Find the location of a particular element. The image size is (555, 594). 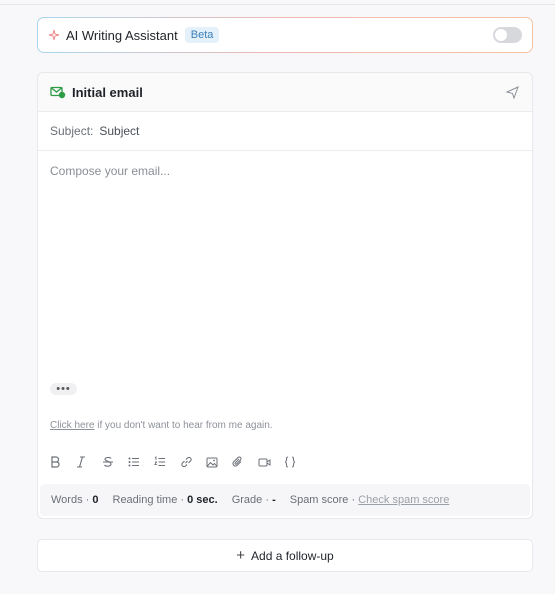

add-follow-up-label: Add a follow-up is located at coordinates (292, 555).